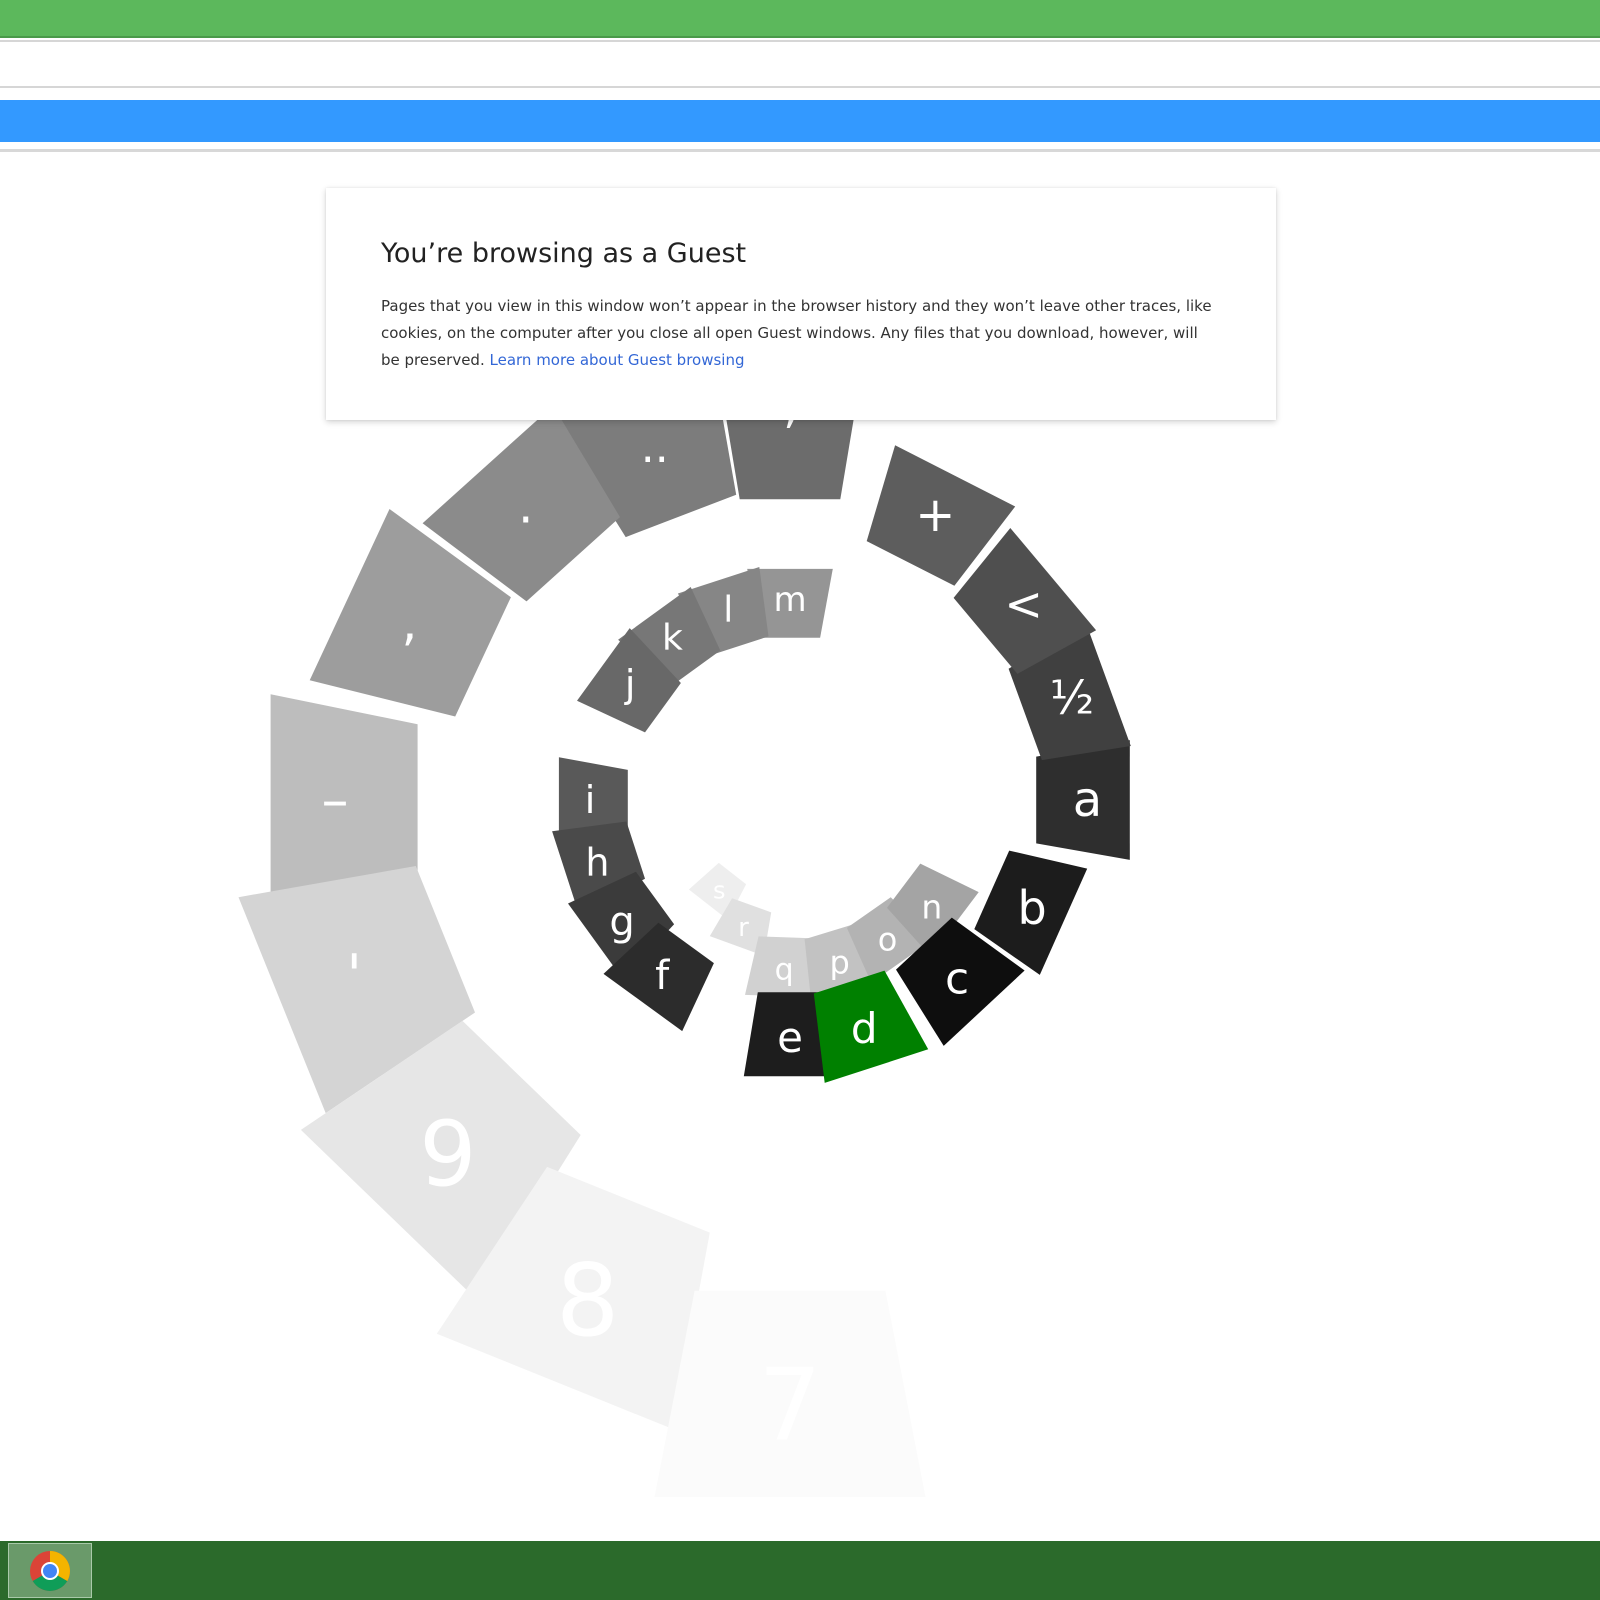  I want to click on key-11-label: h, so click(597, 863).